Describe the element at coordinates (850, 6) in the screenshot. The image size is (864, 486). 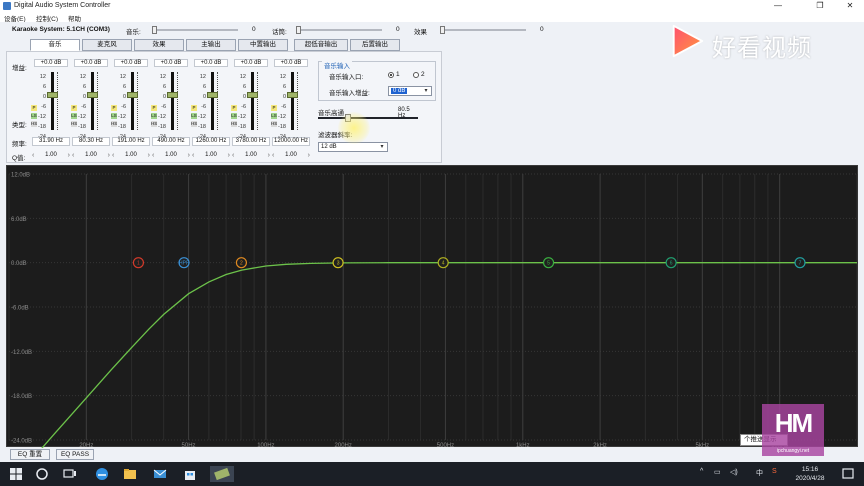
I see `close-button: ✕` at that location.